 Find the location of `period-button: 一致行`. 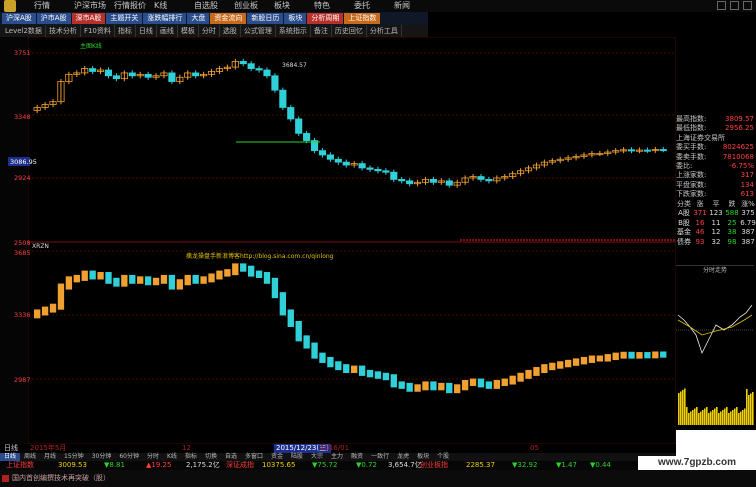

period-button: 一致行 is located at coordinates (380, 457).